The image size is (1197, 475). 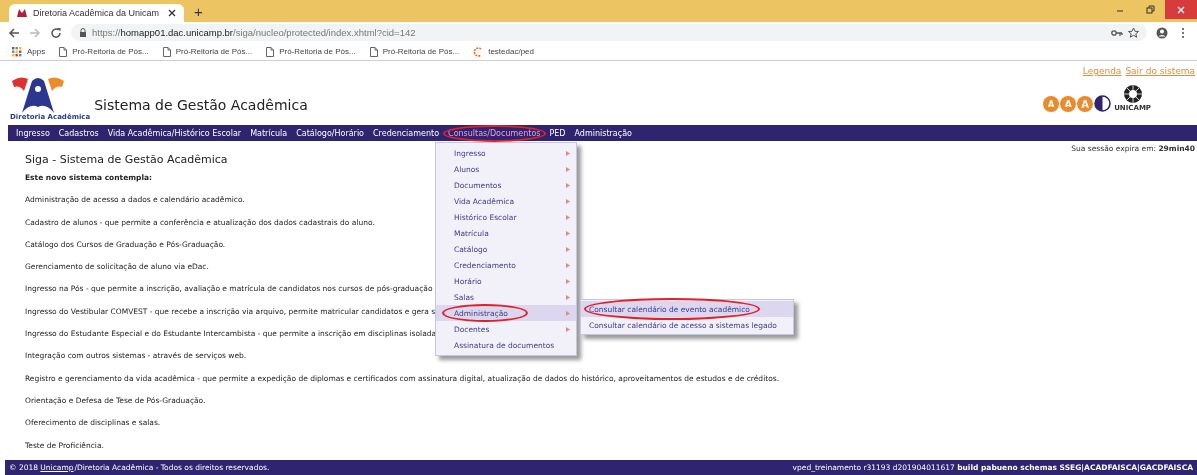 What do you see at coordinates (1132, 94) in the screenshot?
I see `university-logo-drawing` at bounding box center [1132, 94].